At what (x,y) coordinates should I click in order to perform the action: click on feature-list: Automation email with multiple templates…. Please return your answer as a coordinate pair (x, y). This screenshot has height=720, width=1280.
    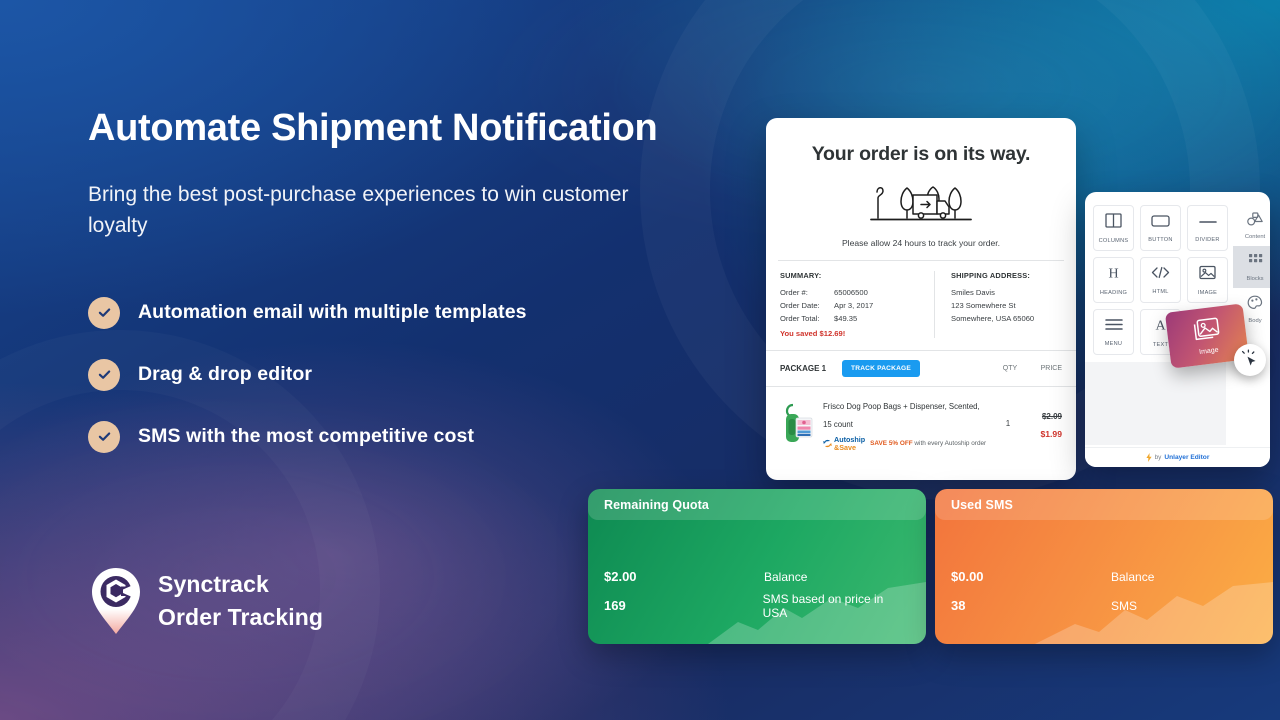
    Looking at the image, I should click on (388, 375).